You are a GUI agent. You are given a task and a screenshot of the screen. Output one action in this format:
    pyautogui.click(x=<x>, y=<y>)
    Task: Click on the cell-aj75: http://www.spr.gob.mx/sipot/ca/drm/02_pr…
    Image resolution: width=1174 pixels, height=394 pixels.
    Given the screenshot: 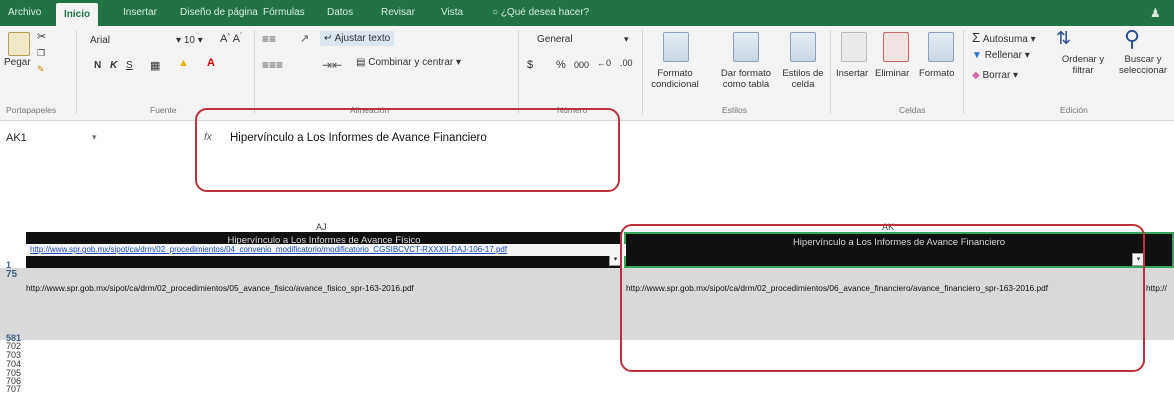 What is the action you would take?
    pyautogui.click(x=220, y=288)
    